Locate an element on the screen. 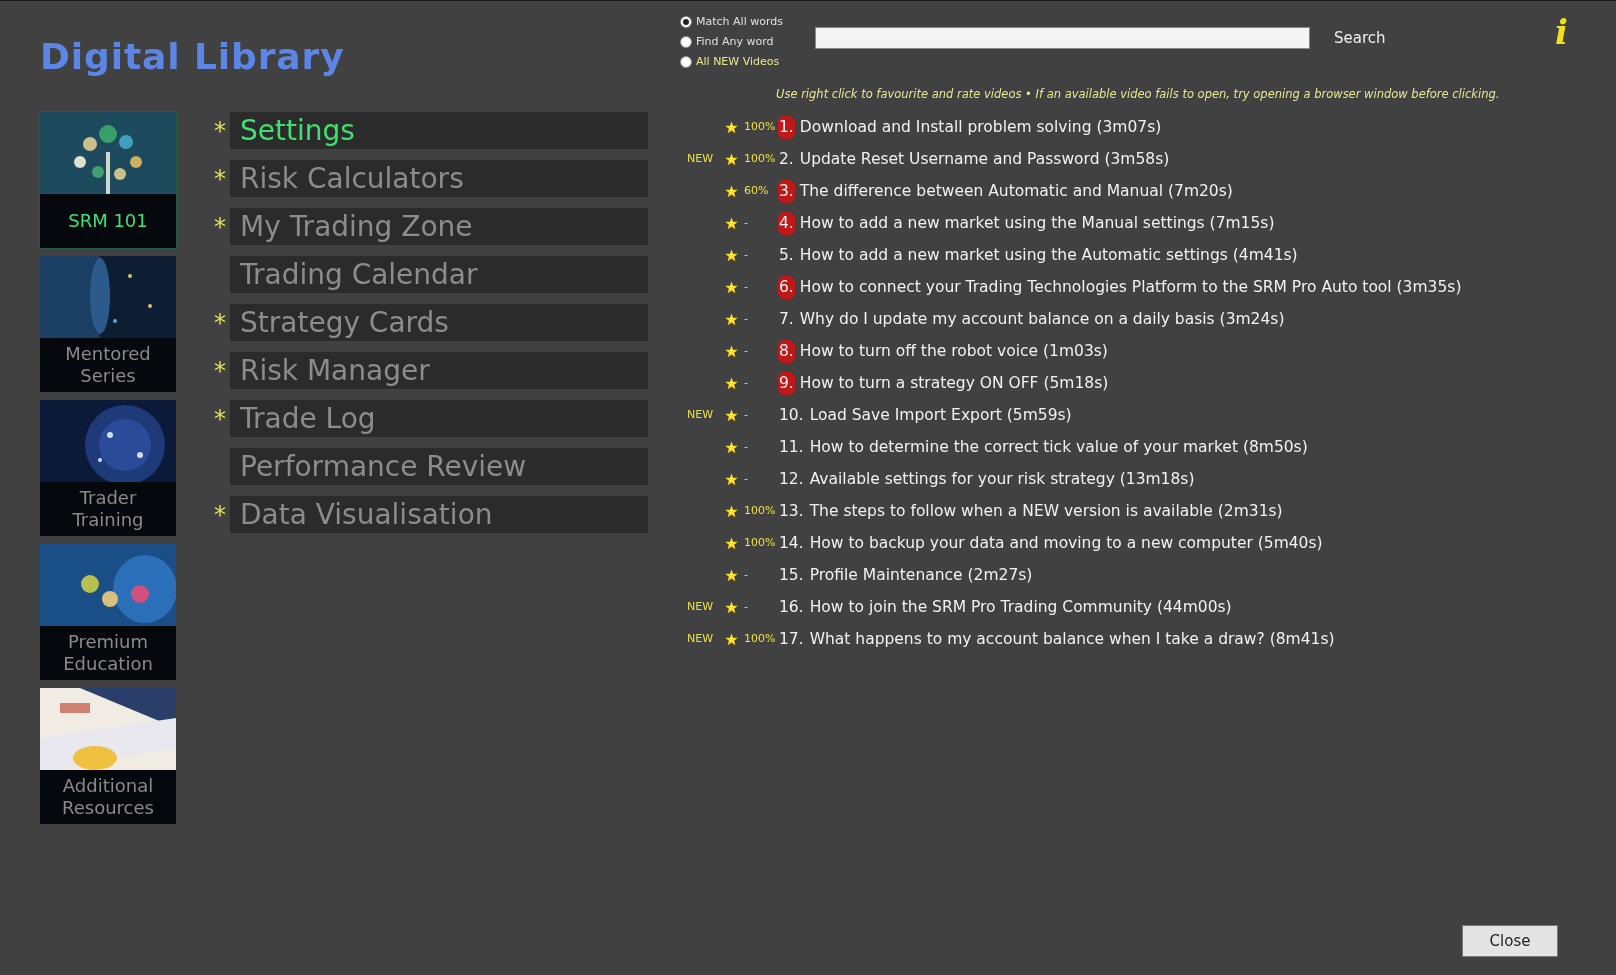 The height and width of the screenshot is (975, 1616). search-button: Search is located at coordinates (1360, 38).